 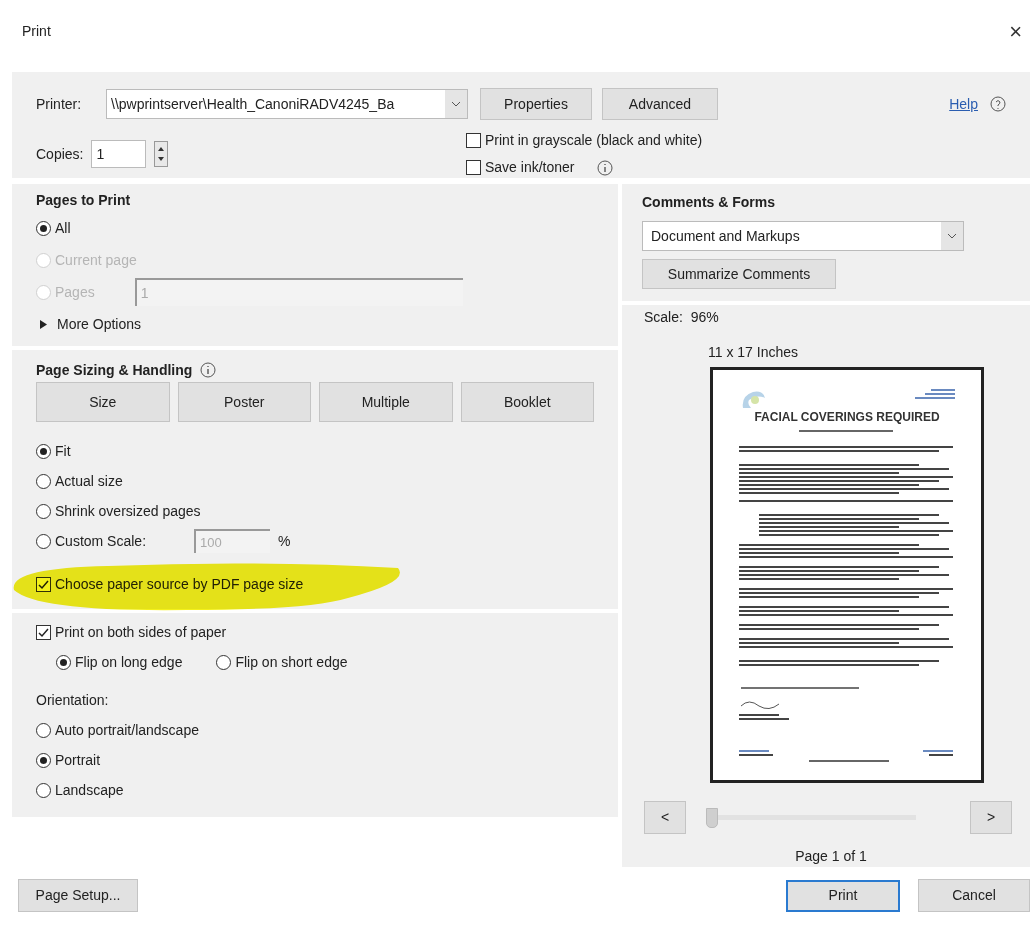 I want to click on close-button: ×, so click(x=1015, y=31).